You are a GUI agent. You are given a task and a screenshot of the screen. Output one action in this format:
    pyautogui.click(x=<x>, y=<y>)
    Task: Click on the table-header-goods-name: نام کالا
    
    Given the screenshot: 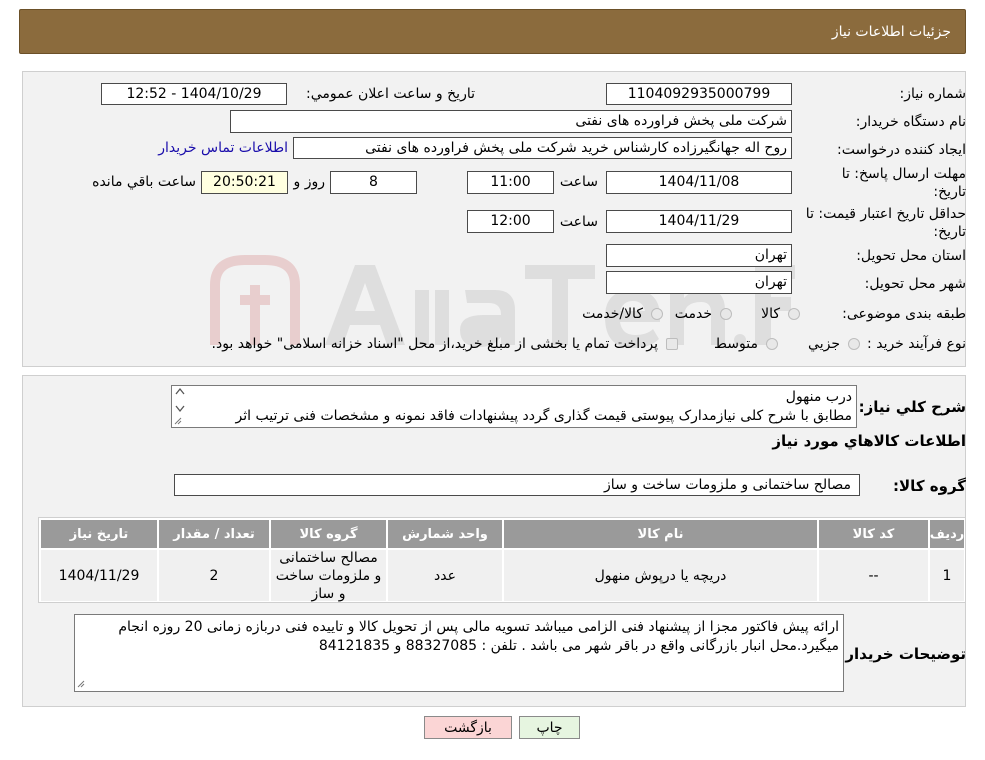 What is the action you would take?
    pyautogui.click(x=660, y=534)
    